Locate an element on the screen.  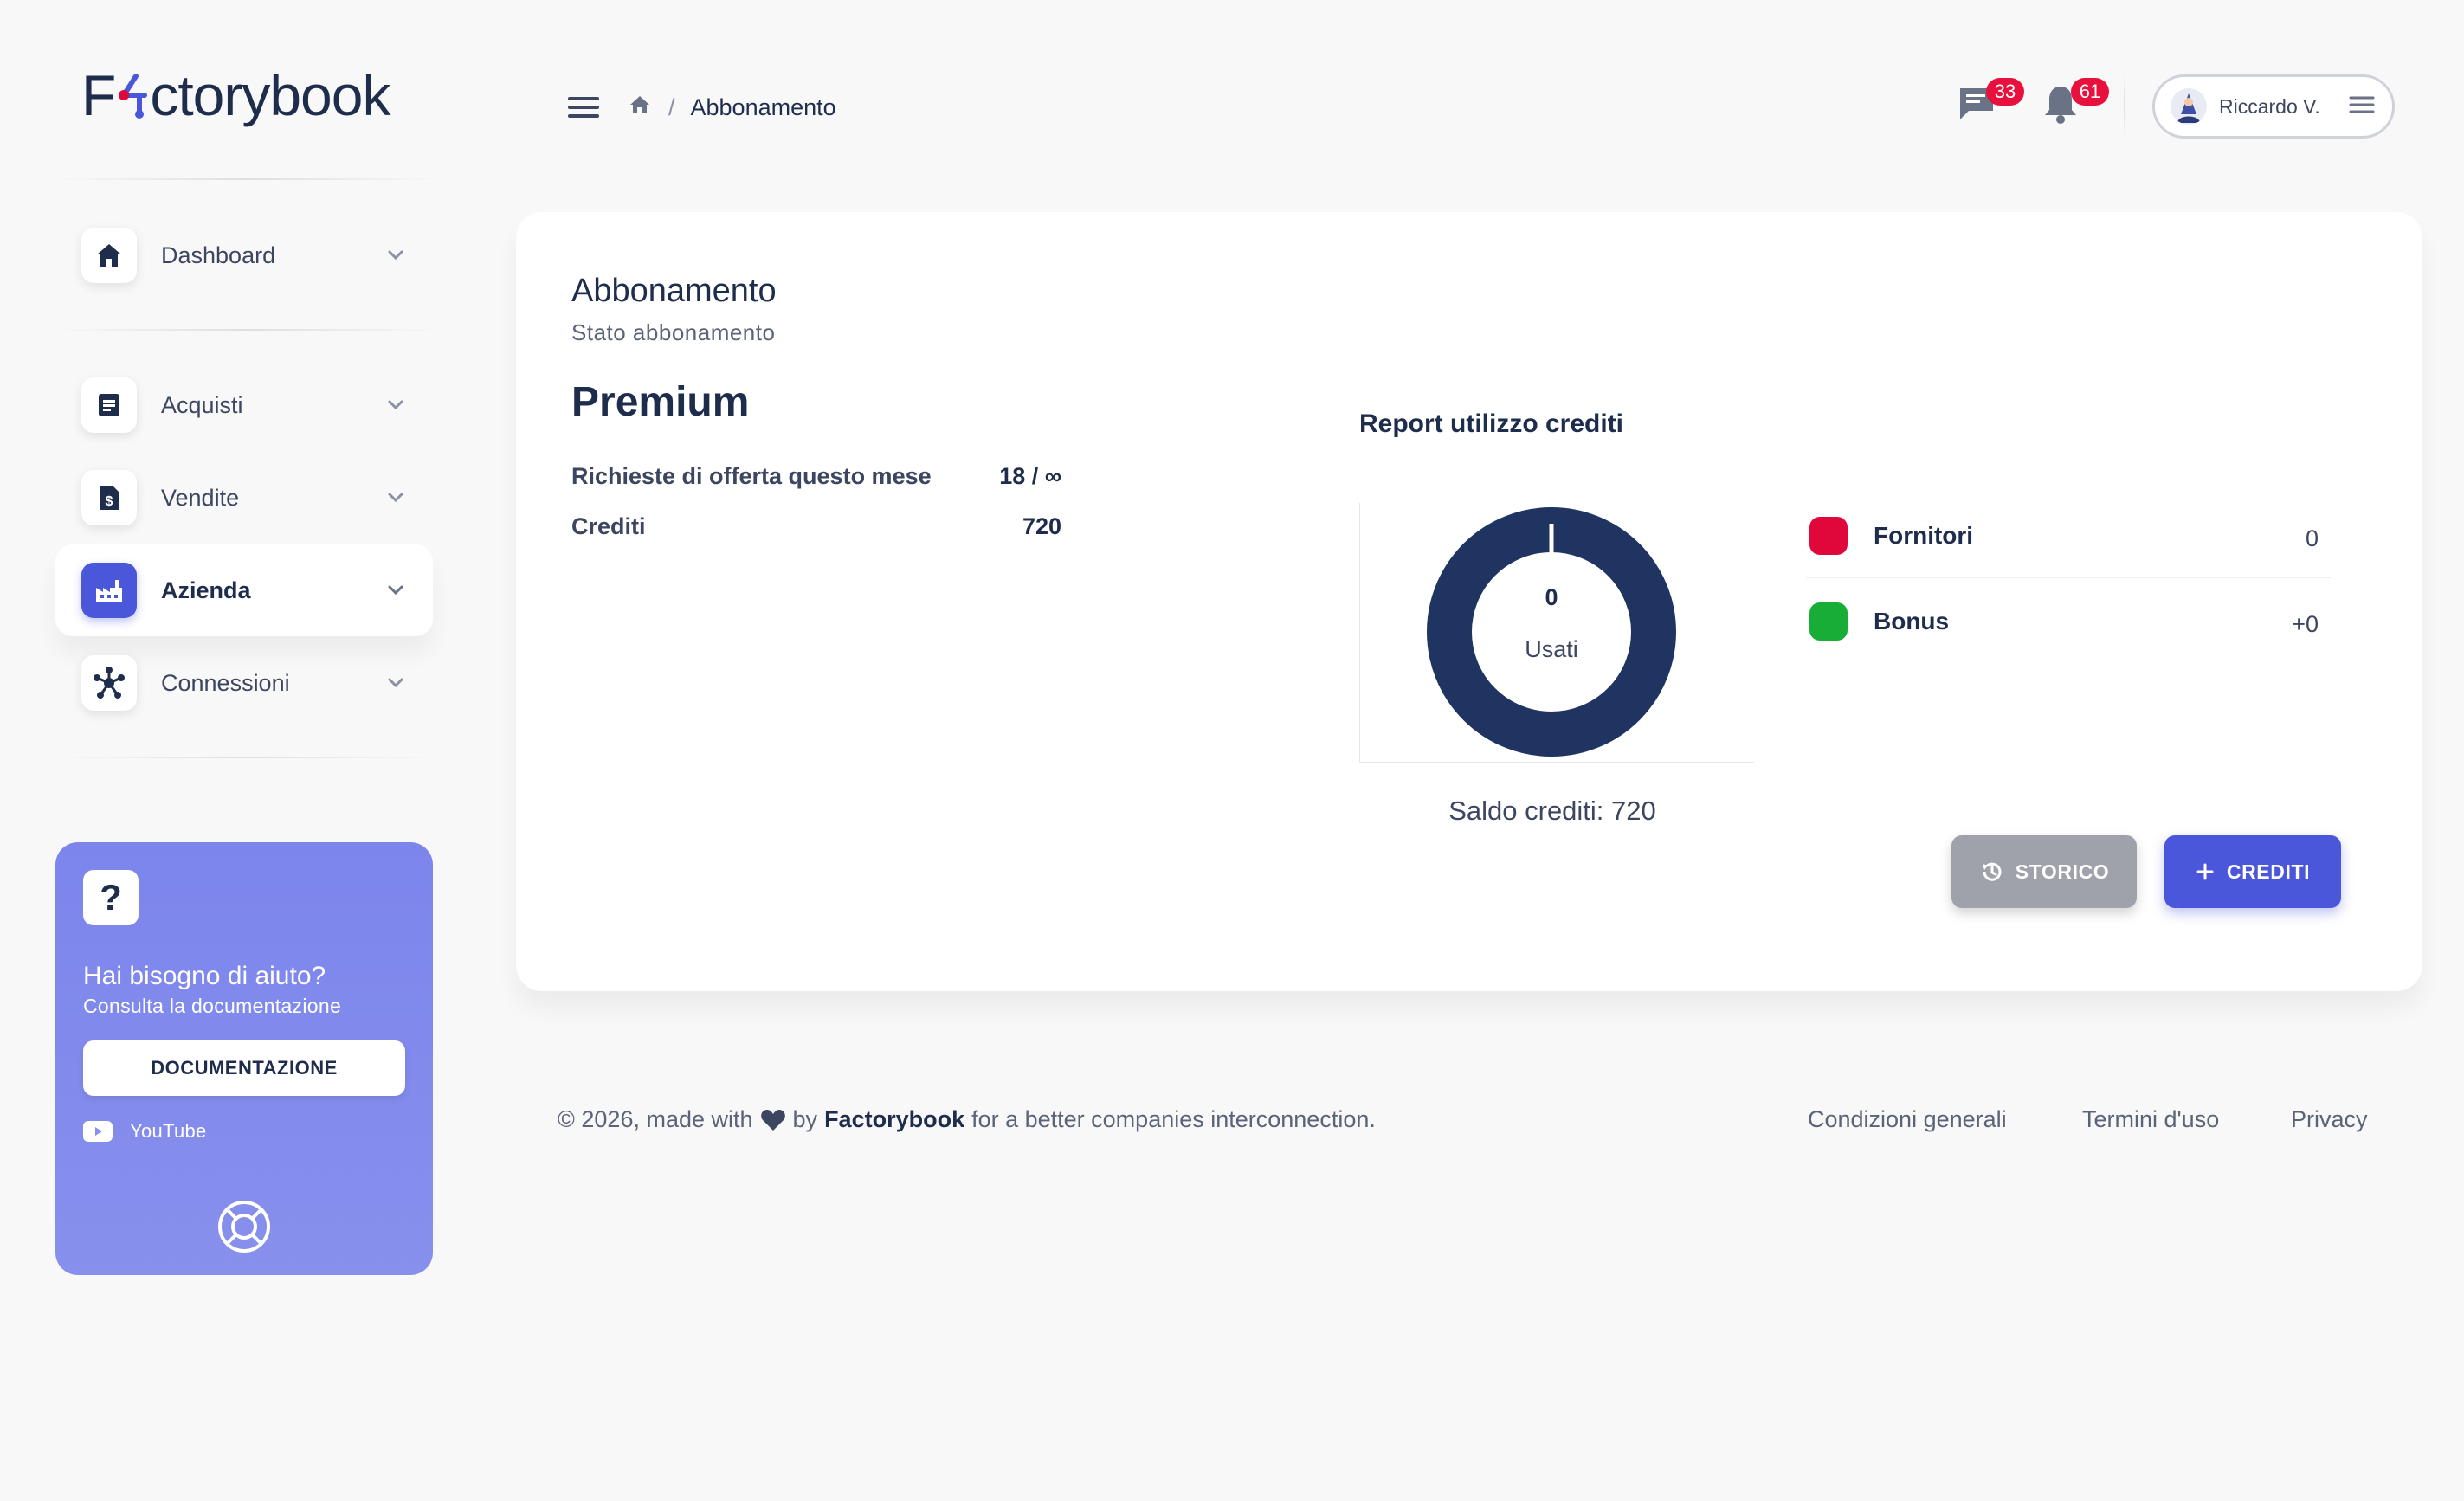
youtube-label: YouTube is located at coordinates (168, 1131).